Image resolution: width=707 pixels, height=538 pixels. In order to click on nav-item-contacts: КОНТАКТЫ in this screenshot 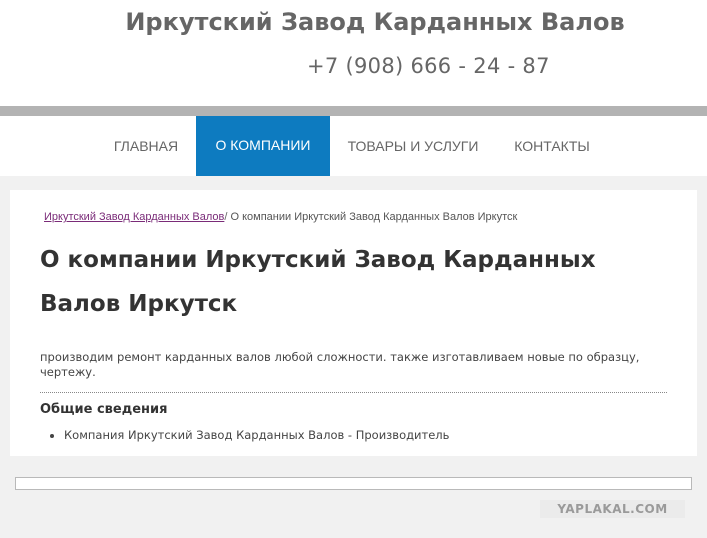, I will do `click(552, 146)`.